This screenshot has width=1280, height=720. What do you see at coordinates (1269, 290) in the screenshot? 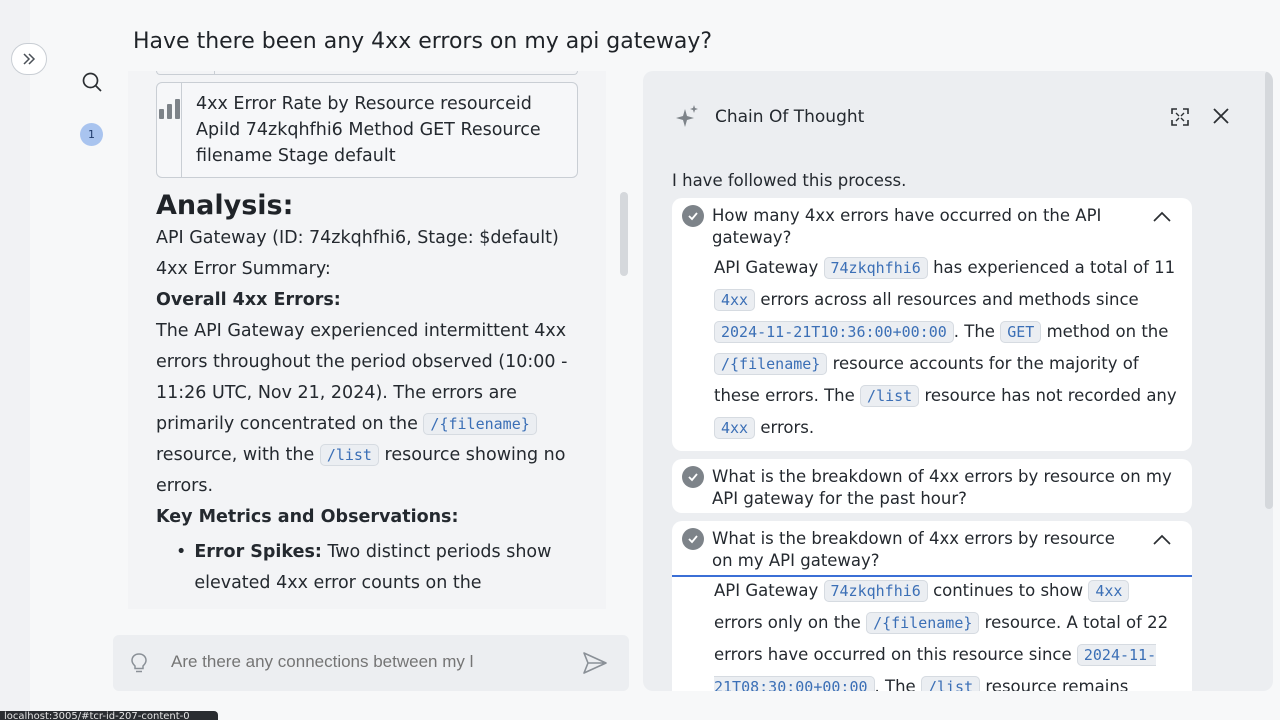
I see `cot-scrollbar` at bounding box center [1269, 290].